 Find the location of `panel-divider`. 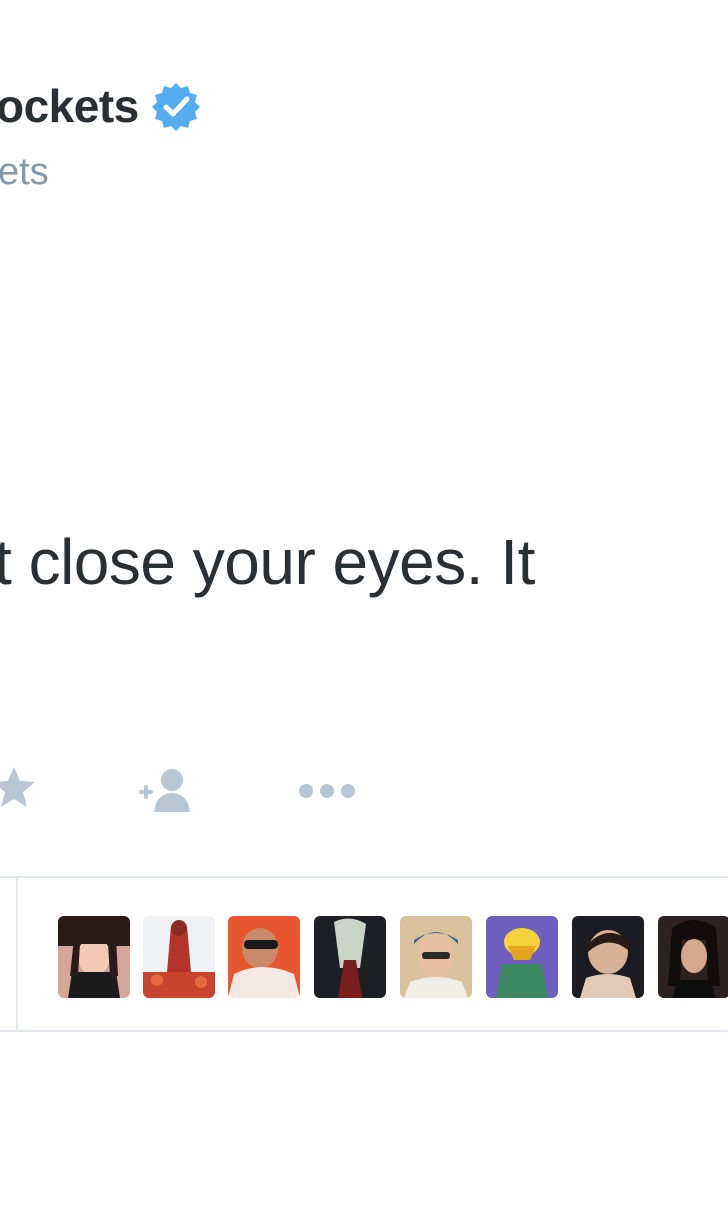

panel-divider is located at coordinates (17, 954).